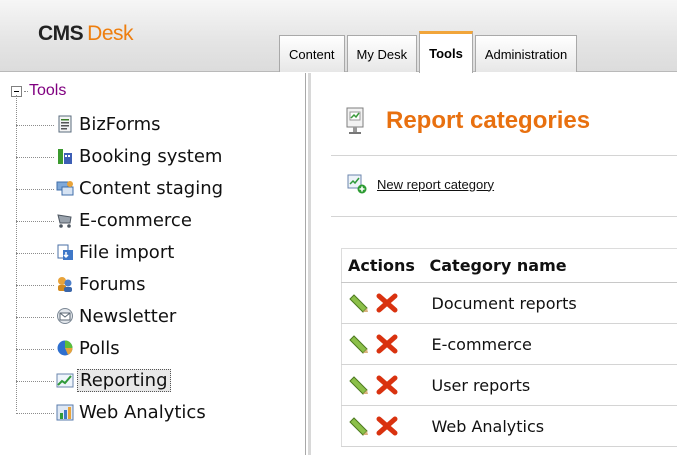 This screenshot has width=677, height=455. I want to click on tree-item-bizforms: BizForms, so click(89, 124).